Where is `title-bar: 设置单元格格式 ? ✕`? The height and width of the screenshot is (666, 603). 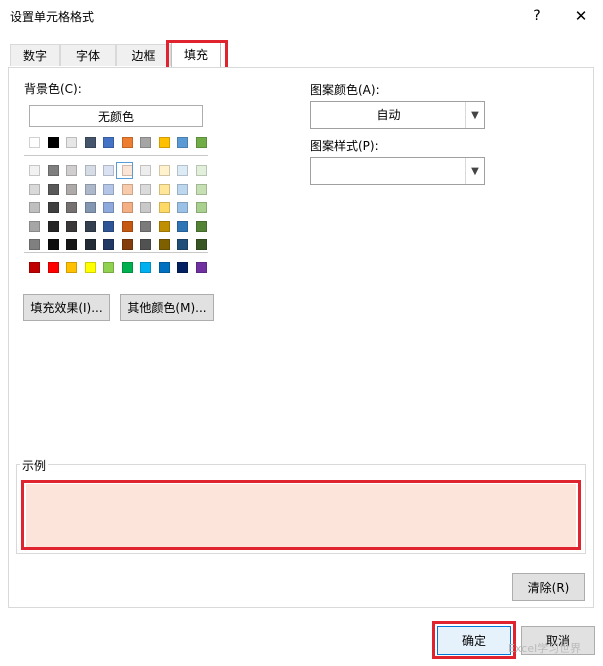
title-bar: 设置单元格格式 ? ✕ is located at coordinates (301, 16).